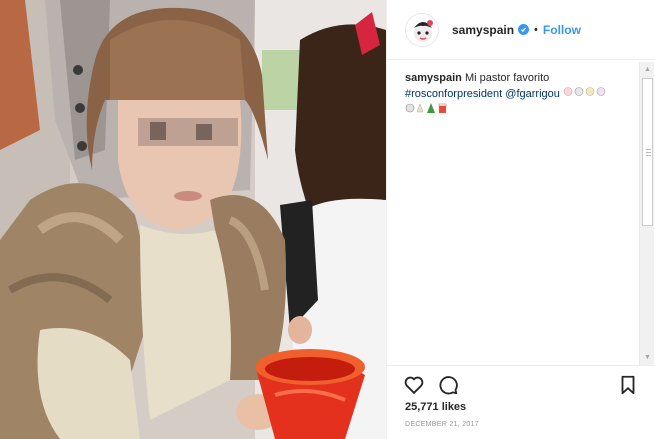  What do you see at coordinates (628, 385) in the screenshot?
I see `bookmark-icon` at bounding box center [628, 385].